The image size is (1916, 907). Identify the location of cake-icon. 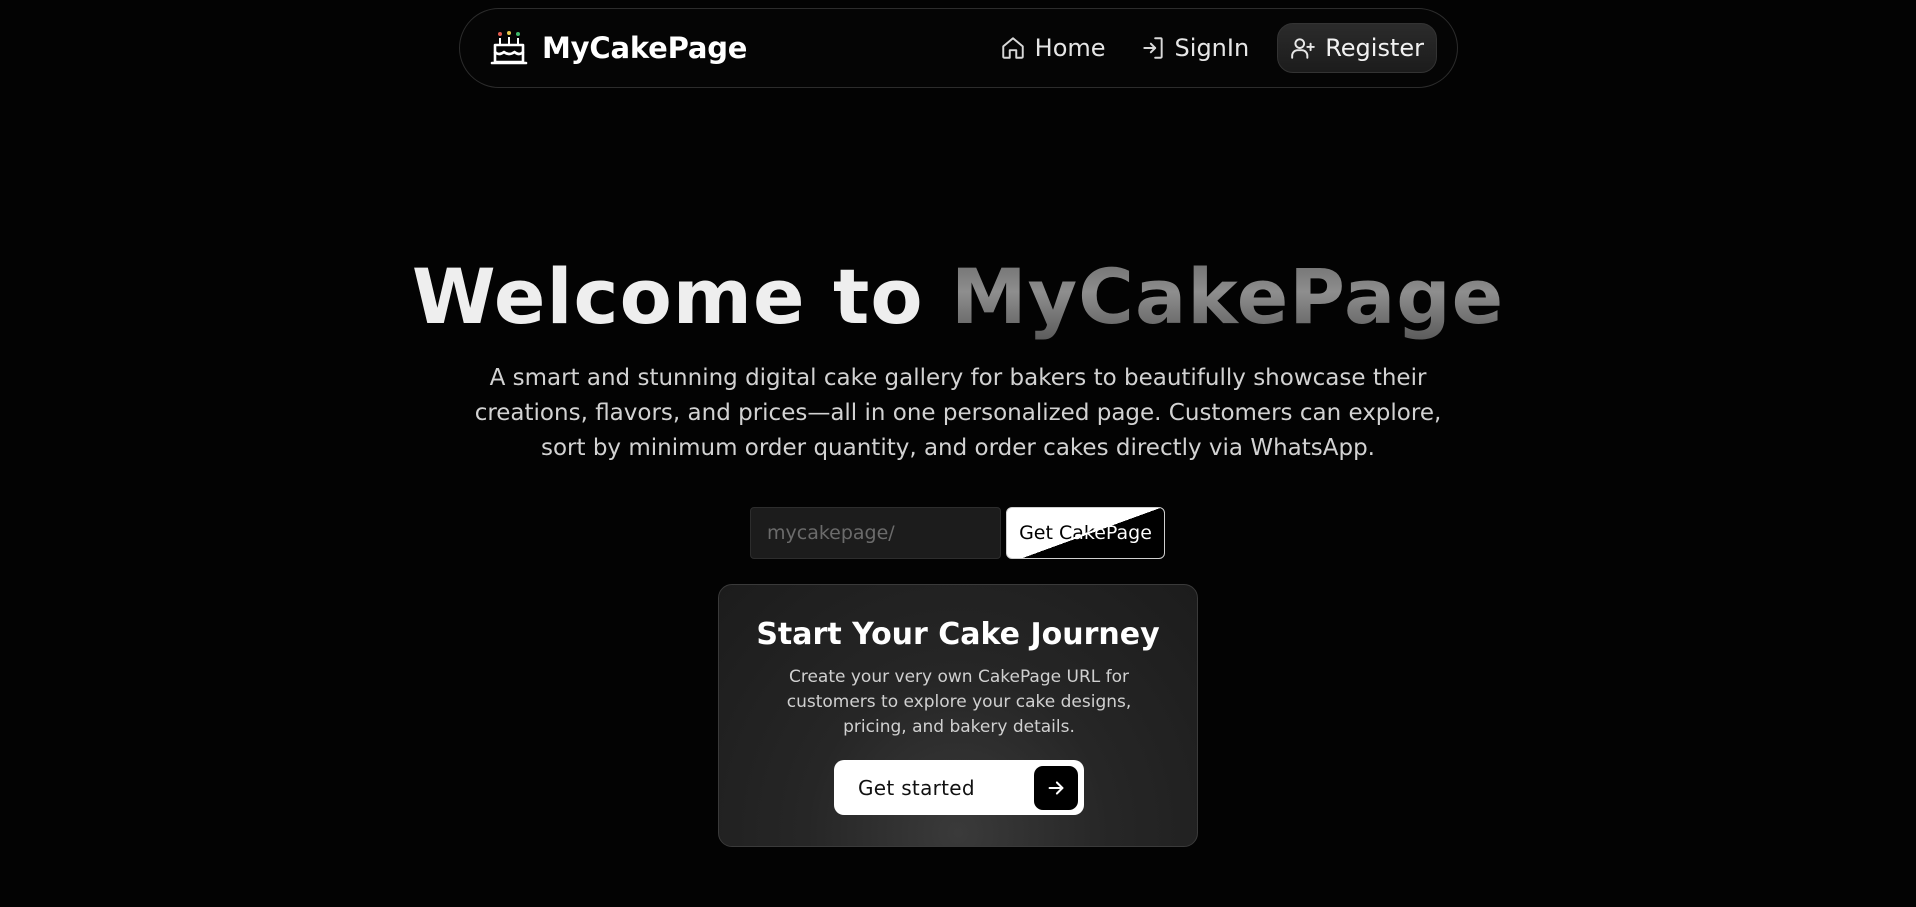
(509, 48).